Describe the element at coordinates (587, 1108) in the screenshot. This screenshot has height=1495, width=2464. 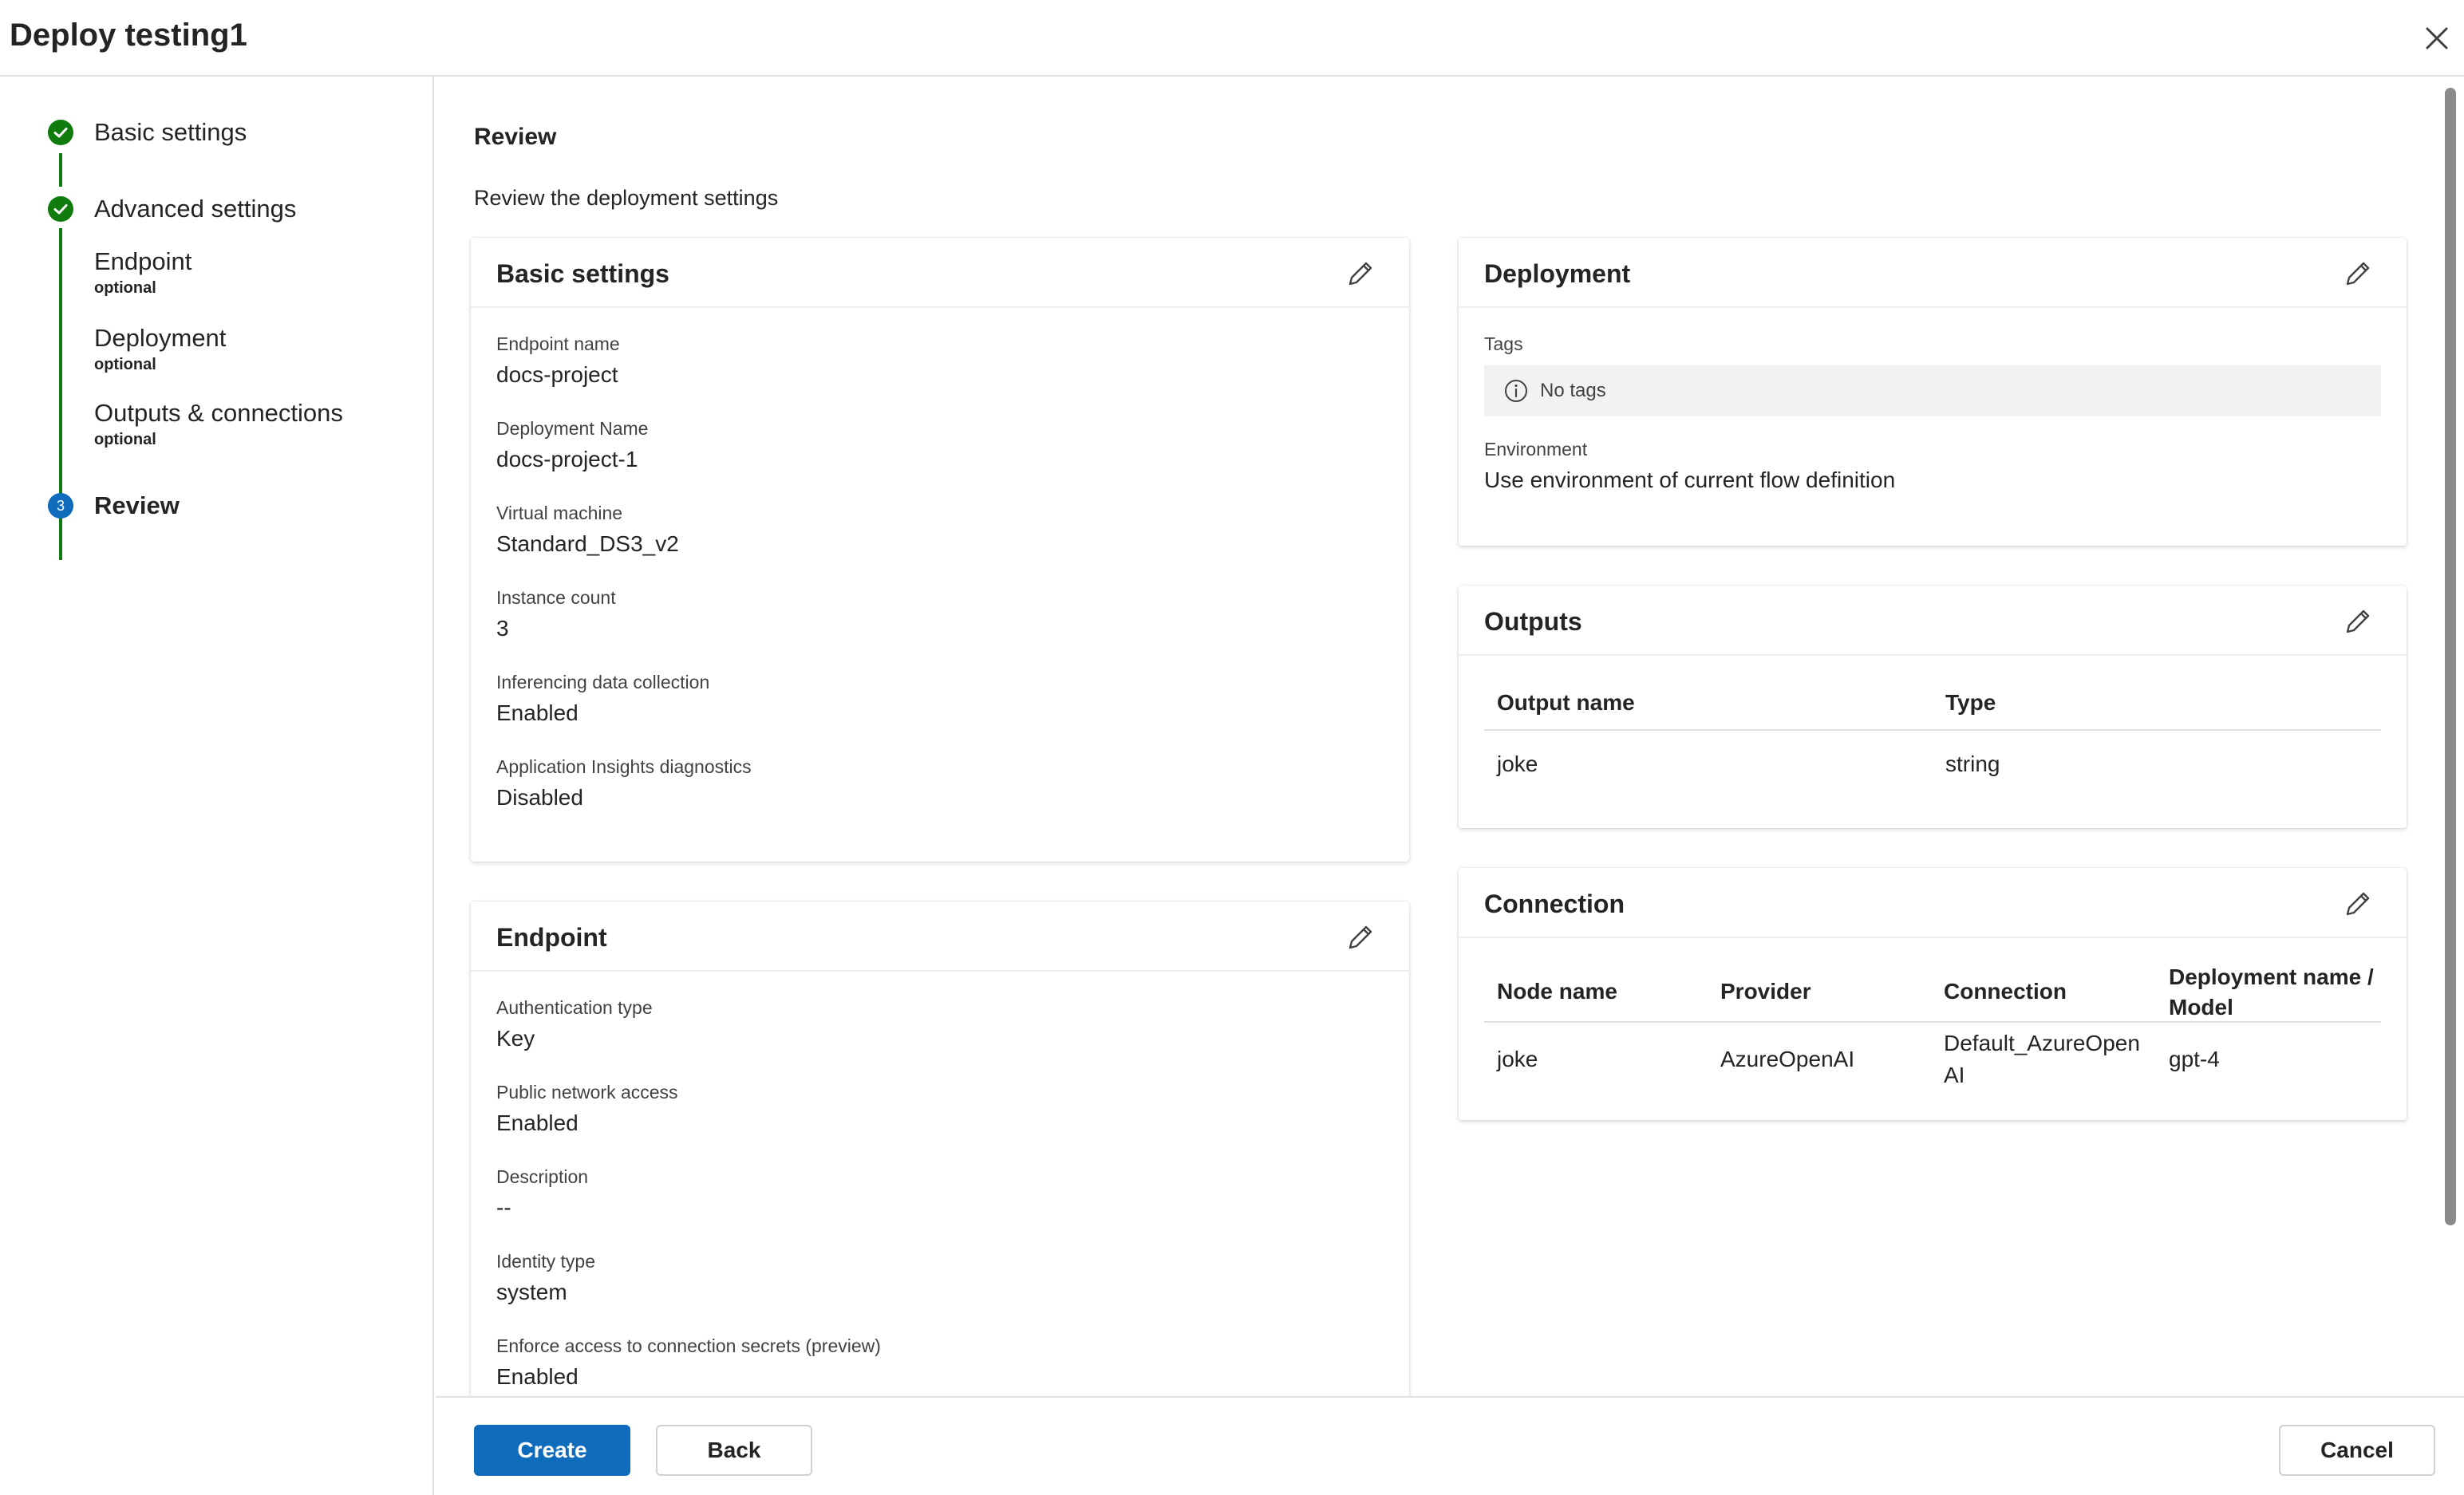
I see `field-public-network-access: Public network access Enabled` at that location.